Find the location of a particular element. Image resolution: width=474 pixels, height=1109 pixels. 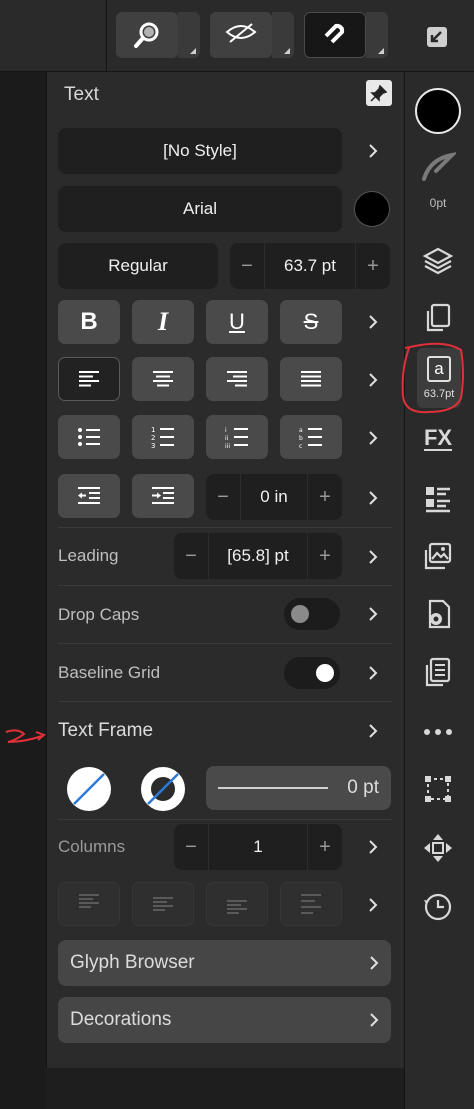

fx-button: FX is located at coordinates (438, 439).